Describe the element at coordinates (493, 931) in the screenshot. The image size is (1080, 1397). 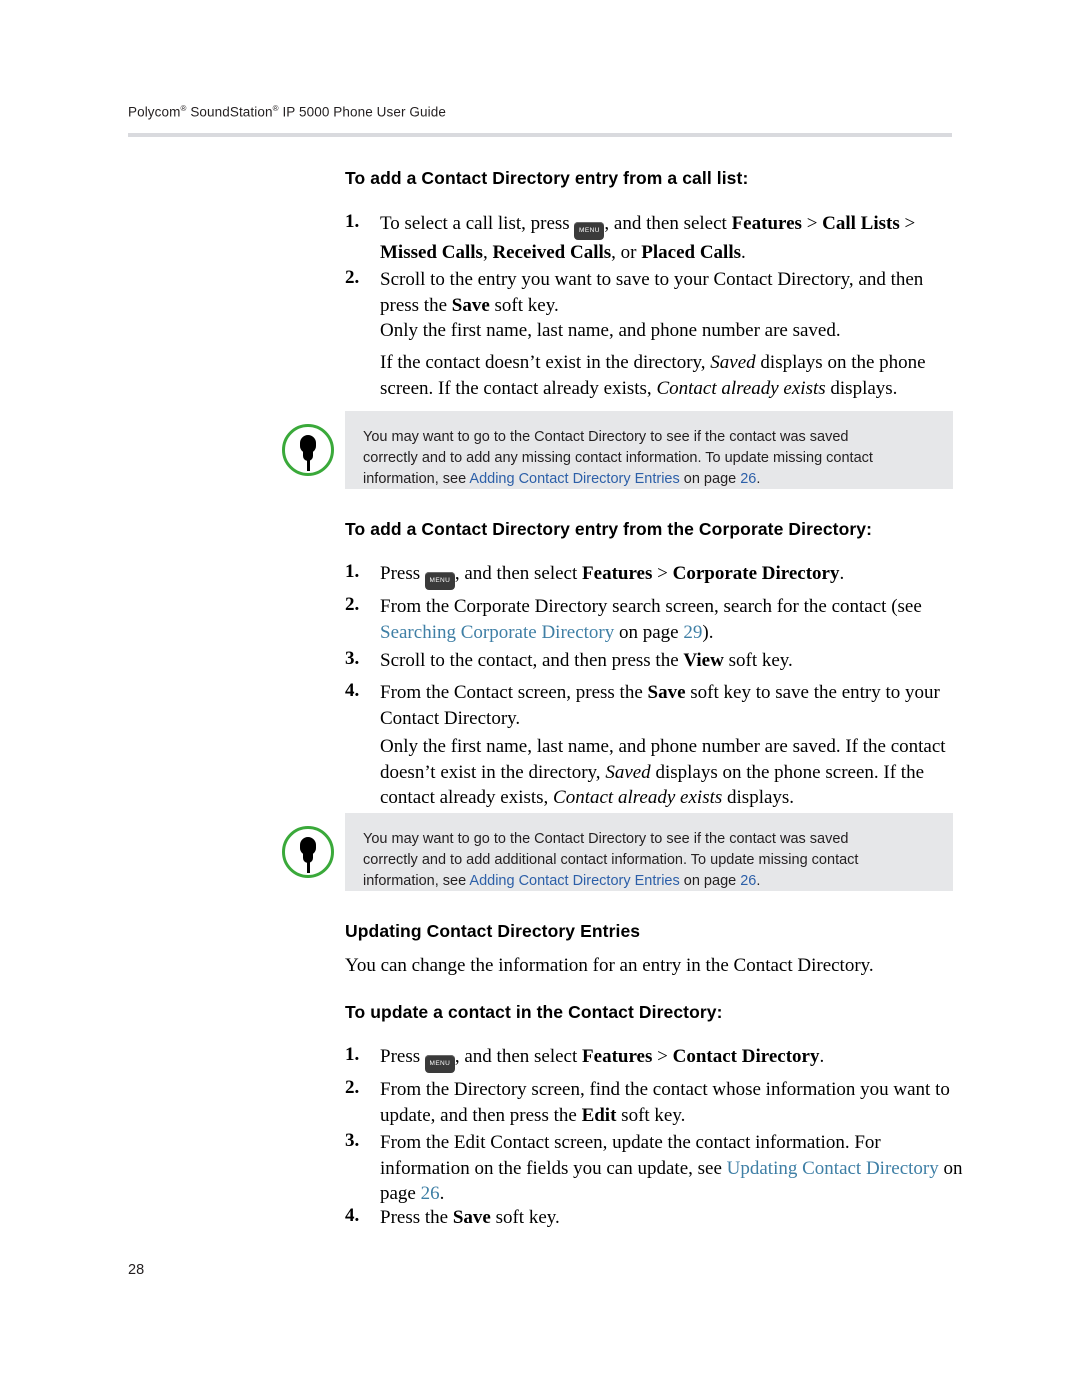
I see `heading-updating-contact-directory-entries: Updating Contact Directory Entries` at that location.